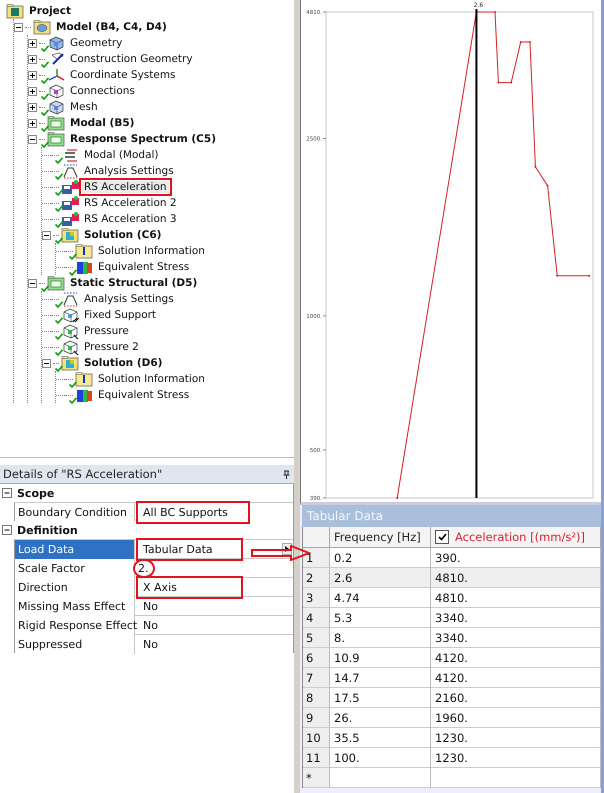  What do you see at coordinates (111, 27) in the screenshot?
I see `tree-item: Model (B4, C4, D4)` at bounding box center [111, 27].